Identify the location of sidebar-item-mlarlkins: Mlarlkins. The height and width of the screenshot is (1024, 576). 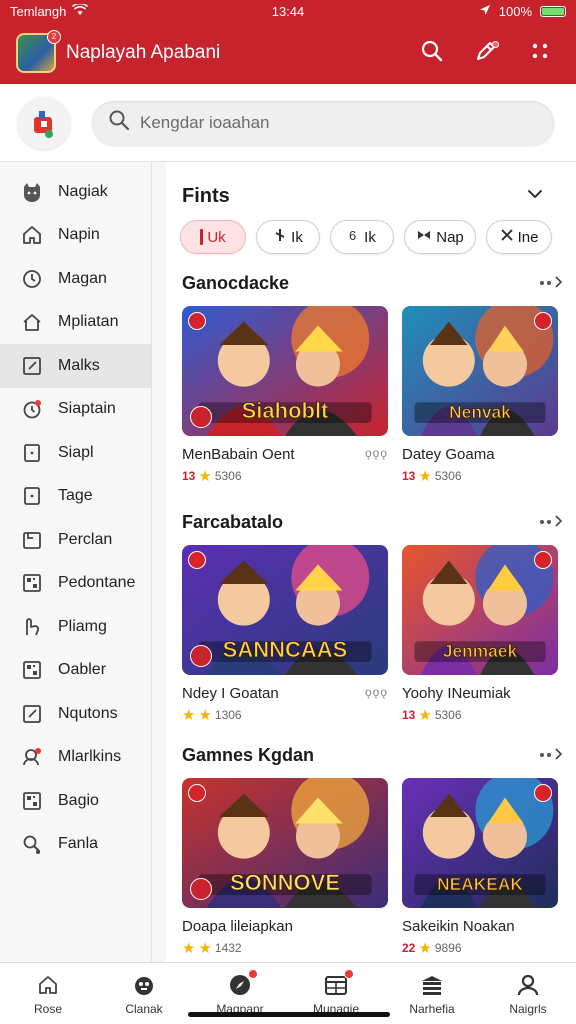
(75, 758).